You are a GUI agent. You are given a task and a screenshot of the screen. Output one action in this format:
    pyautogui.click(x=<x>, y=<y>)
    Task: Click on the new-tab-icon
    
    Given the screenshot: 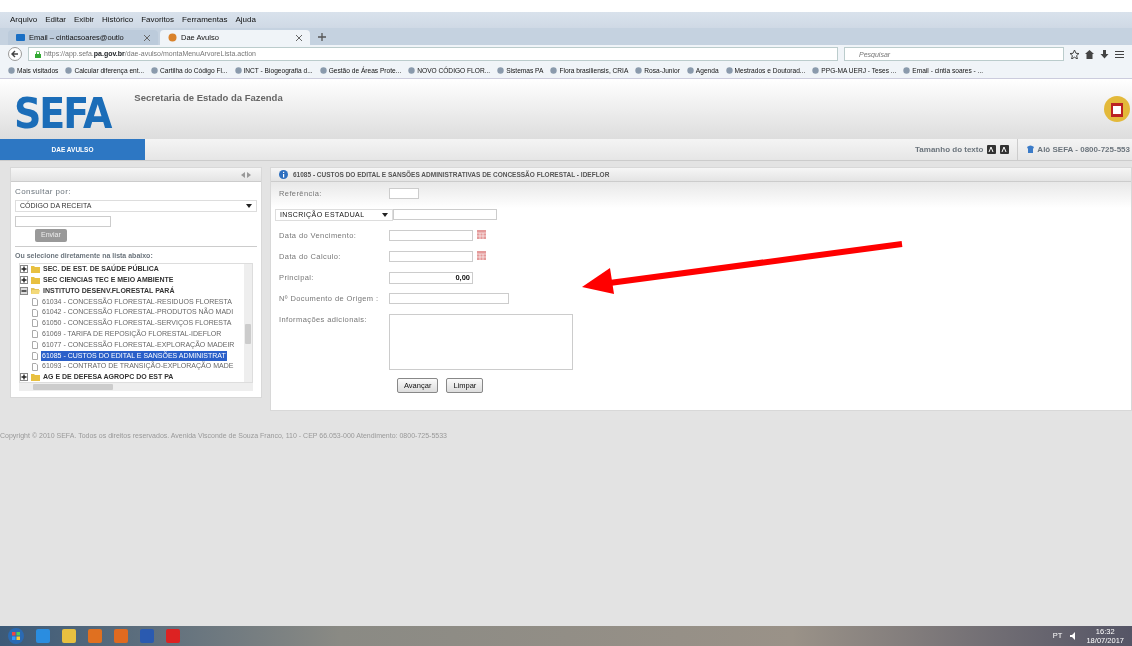 What is the action you would take?
    pyautogui.click(x=322, y=37)
    